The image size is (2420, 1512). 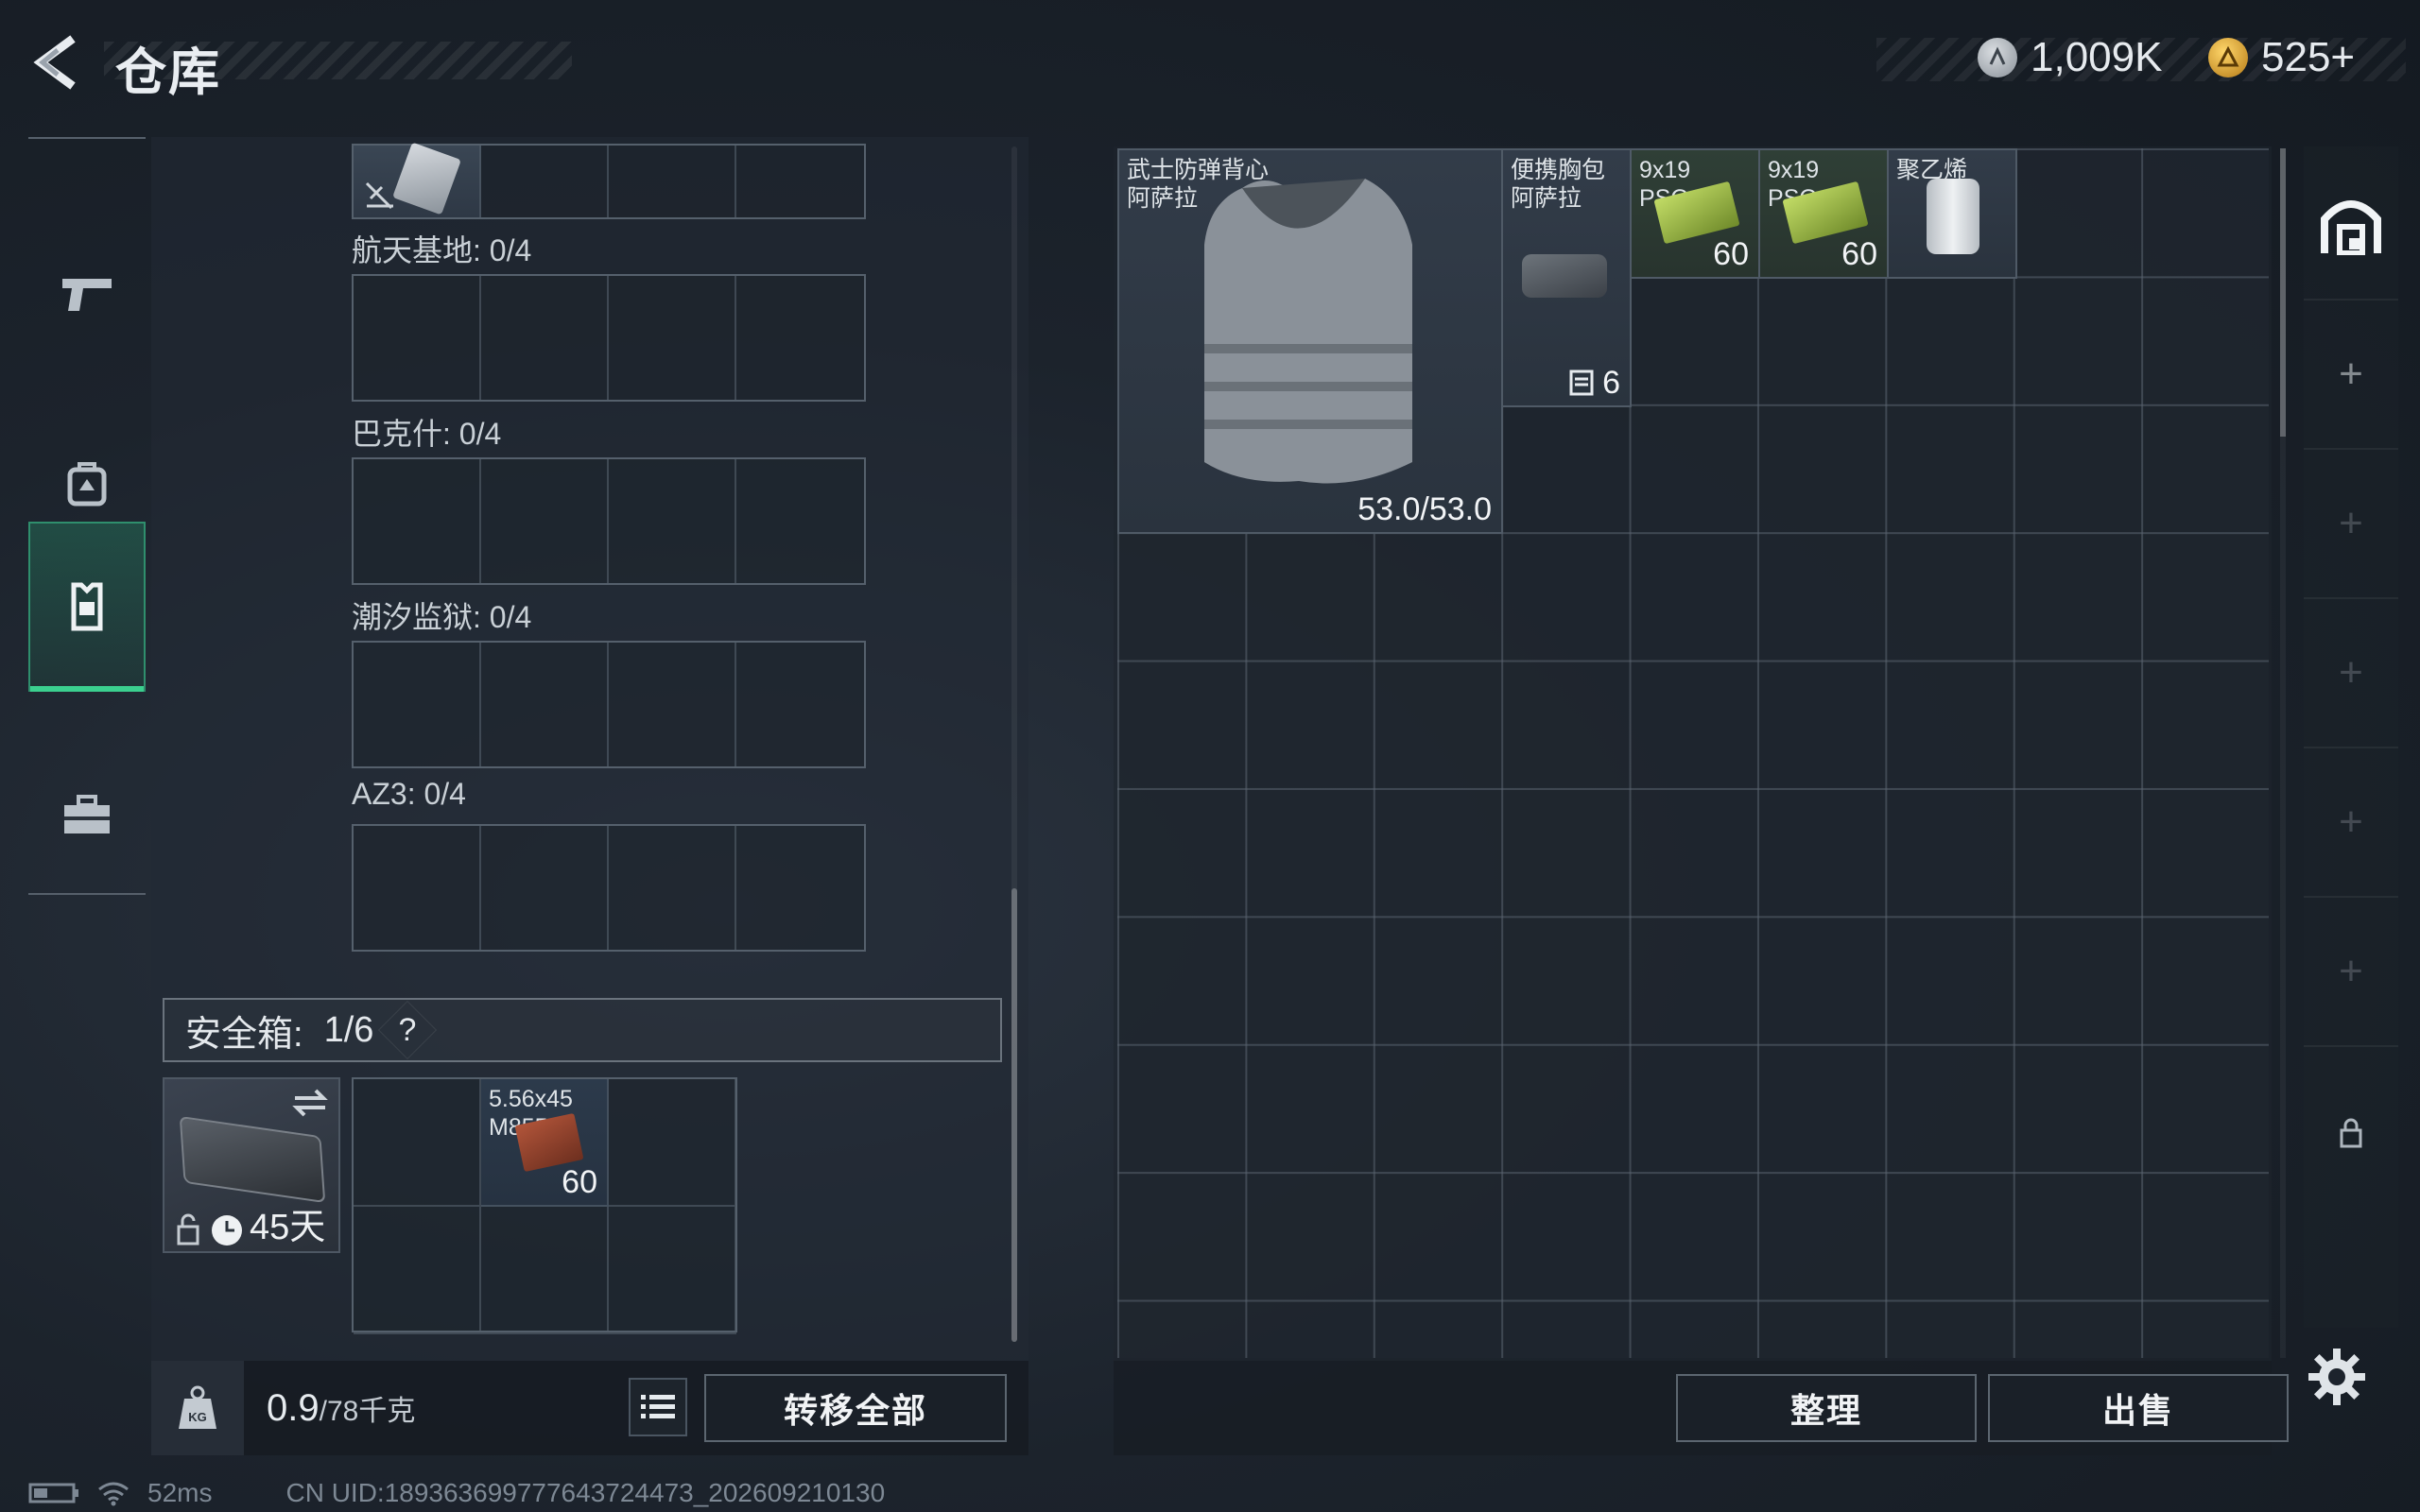 I want to click on safe-case-image, so click(x=252, y=1159).